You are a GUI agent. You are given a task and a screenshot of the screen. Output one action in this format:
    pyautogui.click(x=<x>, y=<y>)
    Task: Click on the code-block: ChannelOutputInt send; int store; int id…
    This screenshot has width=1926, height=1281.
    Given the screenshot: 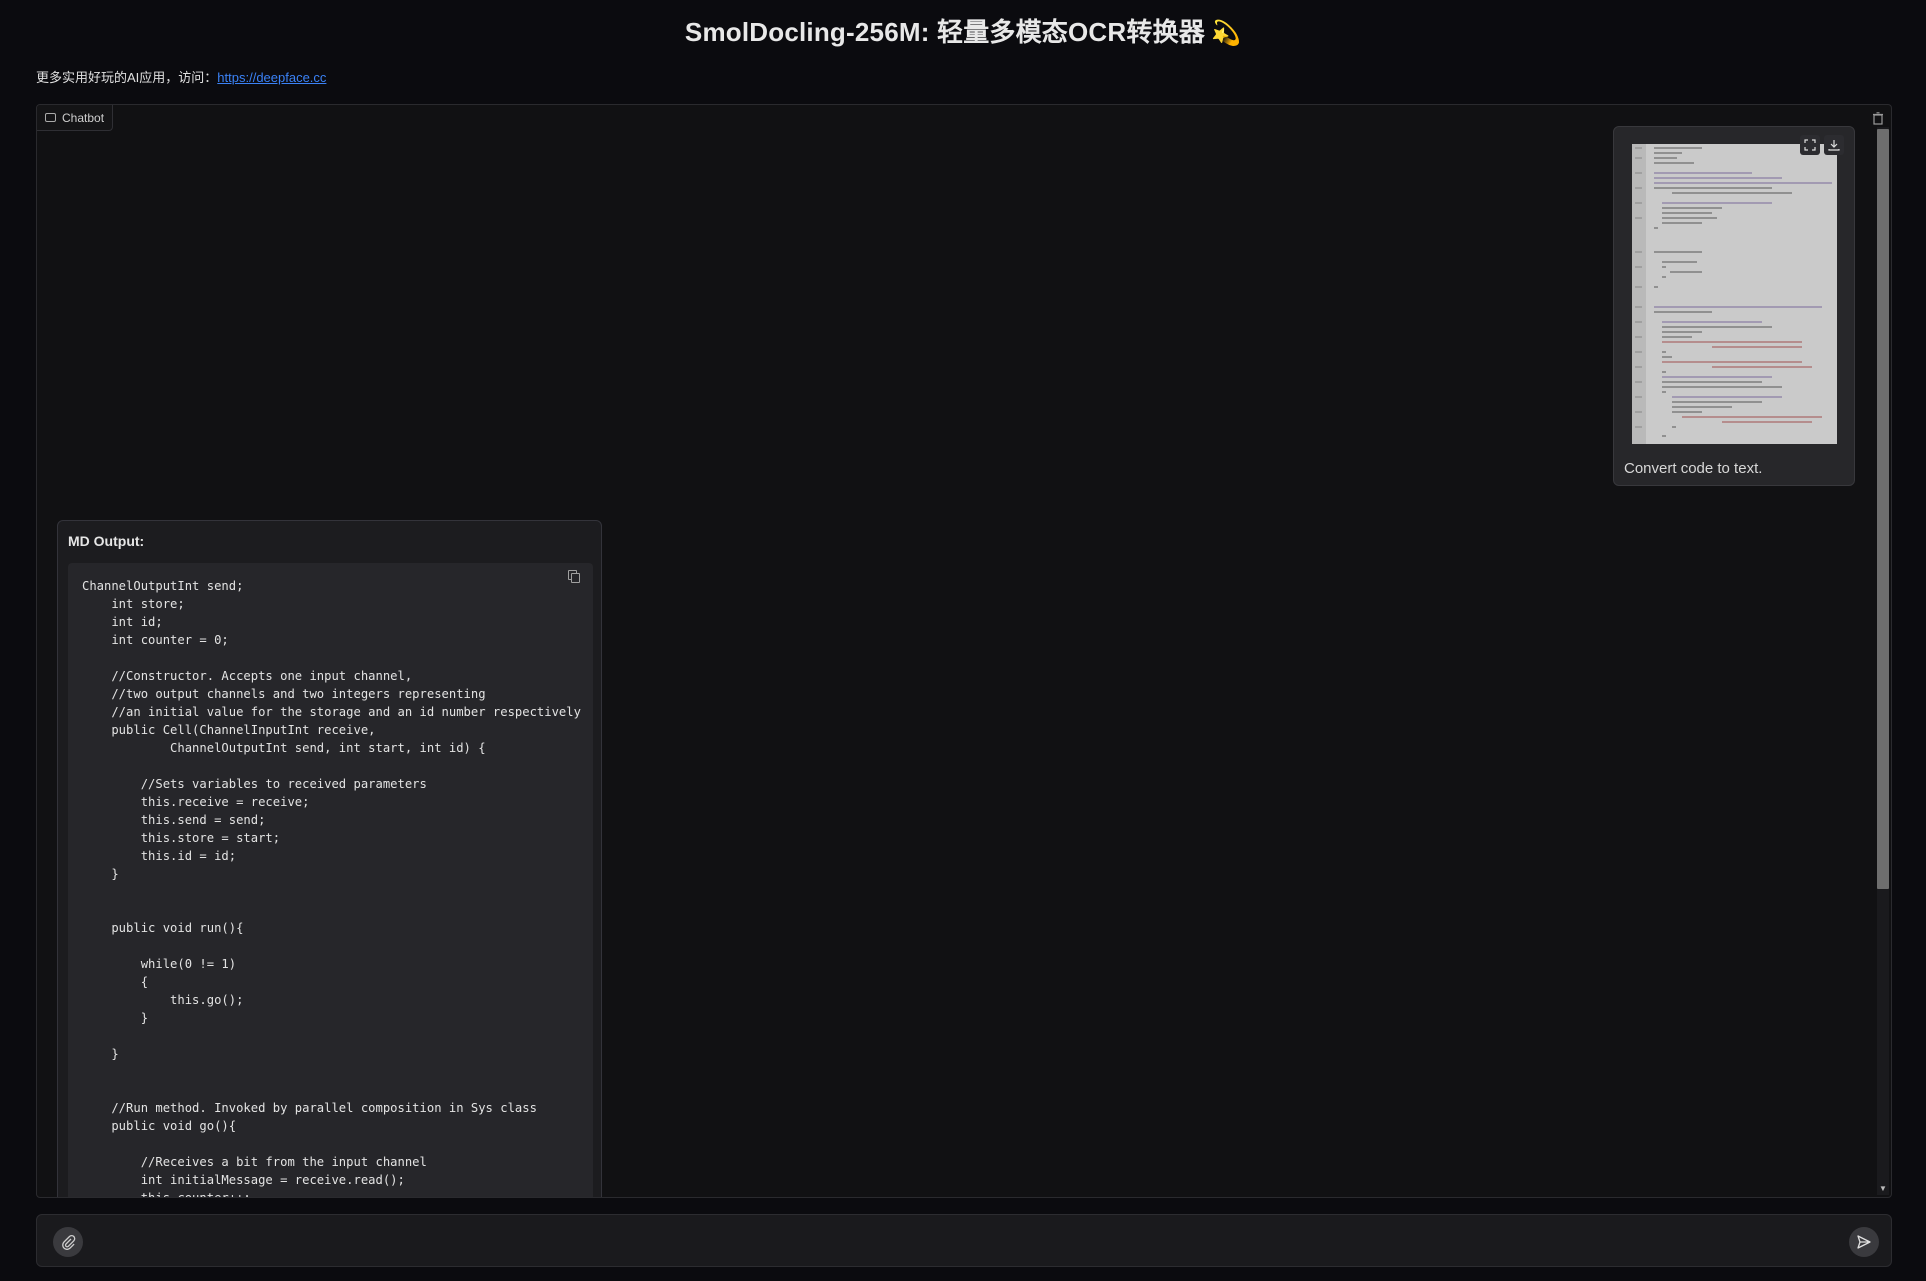 What is the action you would take?
    pyautogui.click(x=330, y=880)
    